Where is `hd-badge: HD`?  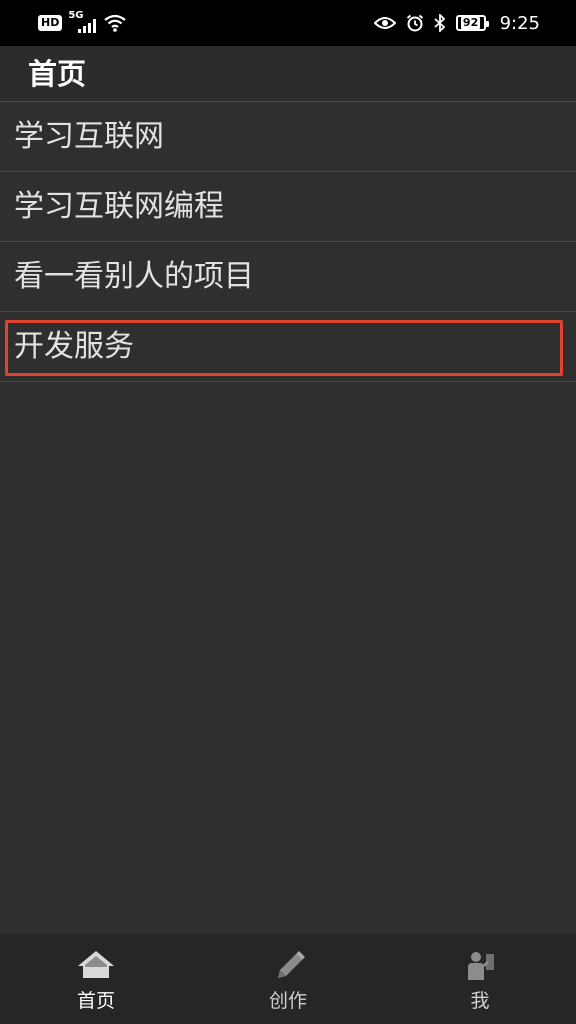
hd-badge: HD is located at coordinates (50, 23).